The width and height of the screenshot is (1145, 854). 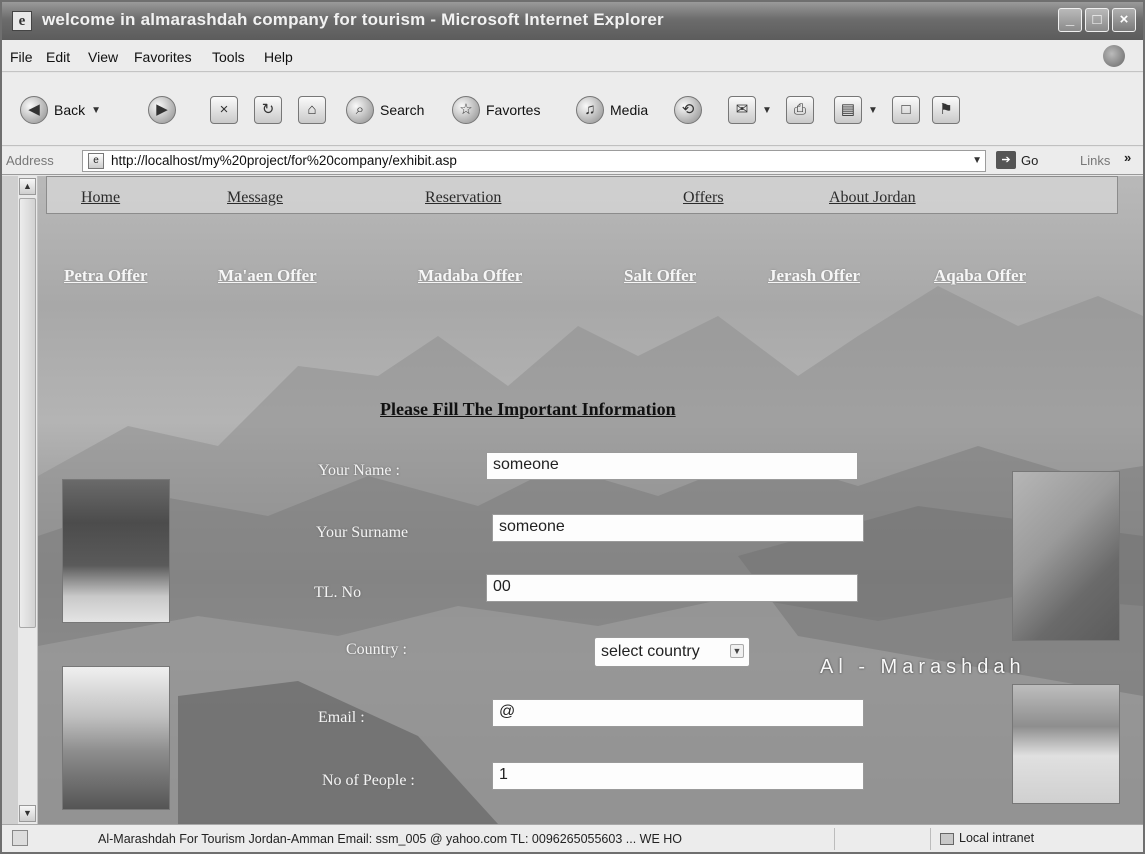 I want to click on media-icon: ♫, so click(x=590, y=110).